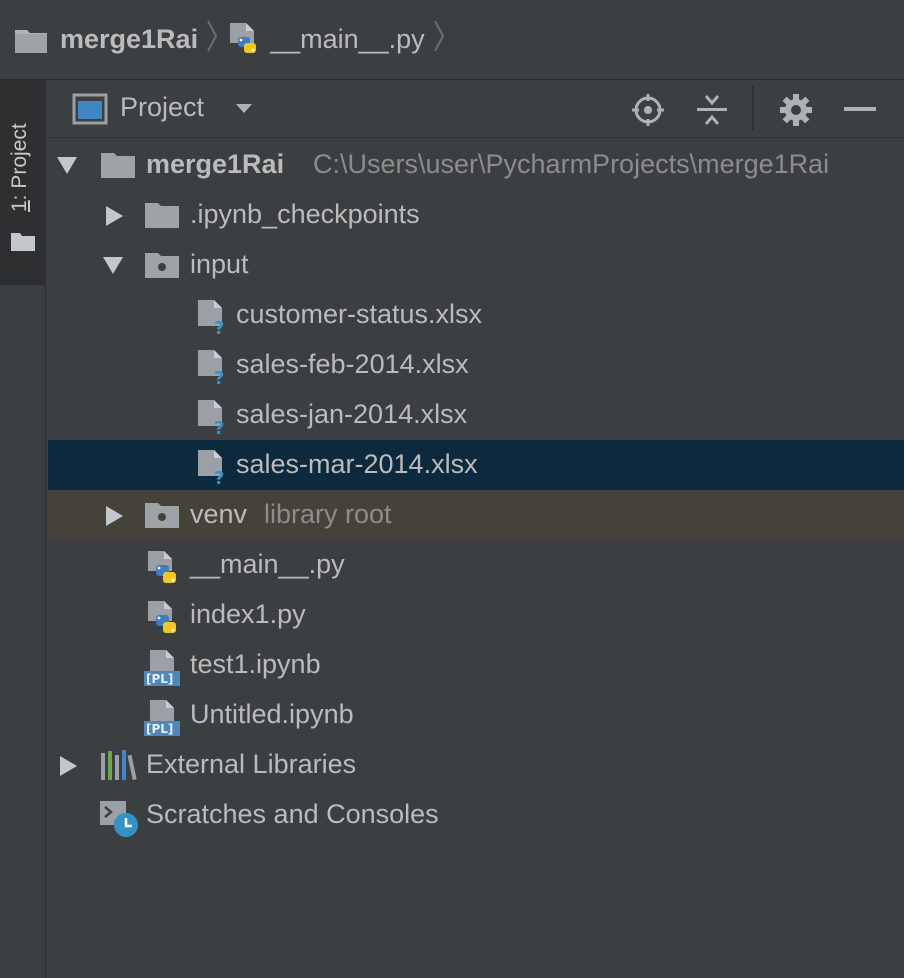 This screenshot has width=904, height=978. Describe the element at coordinates (162, 107) in the screenshot. I see `view-selector: Project` at that location.